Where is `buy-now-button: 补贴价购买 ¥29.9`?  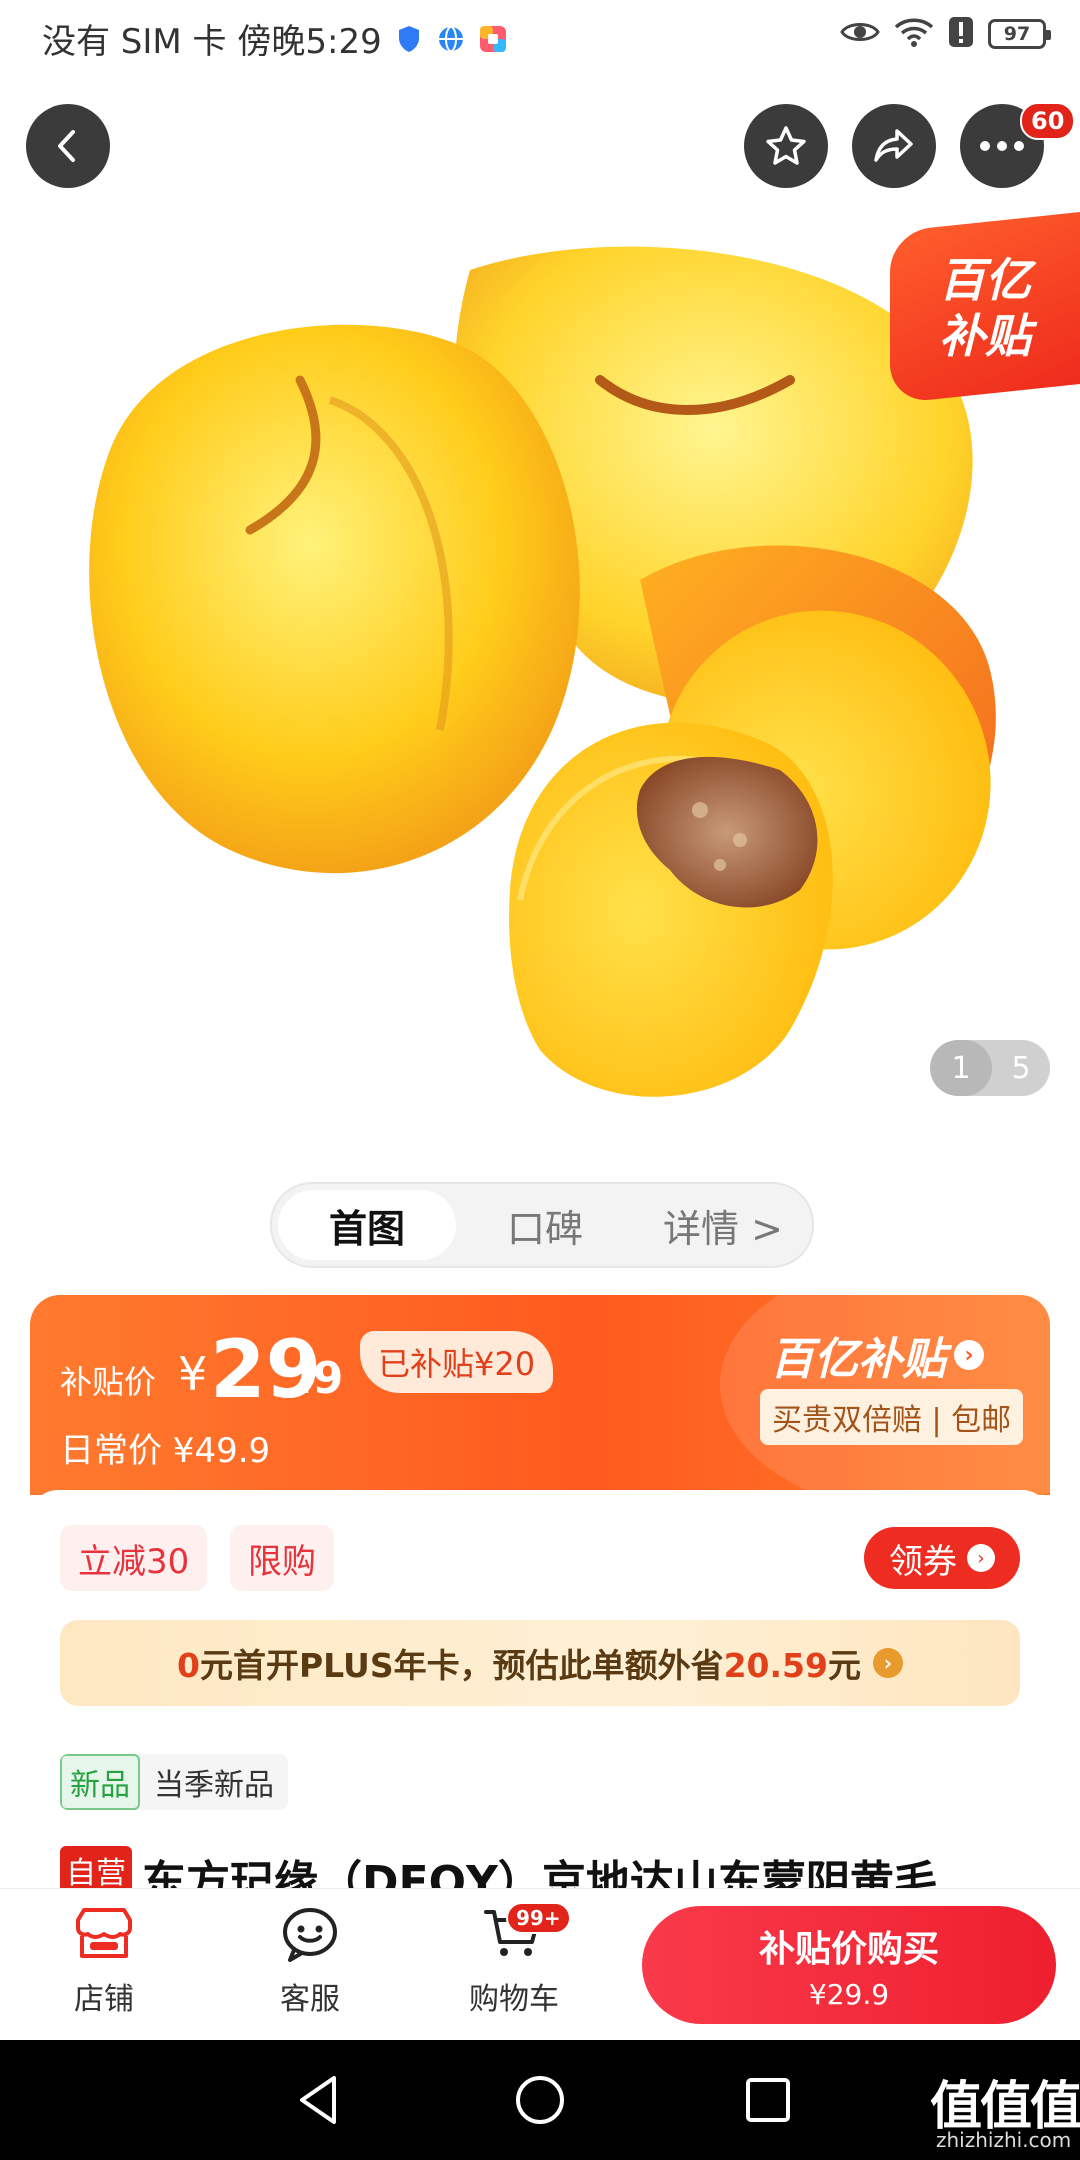 buy-now-button: 补贴价购买 ¥29.9 is located at coordinates (849, 1965).